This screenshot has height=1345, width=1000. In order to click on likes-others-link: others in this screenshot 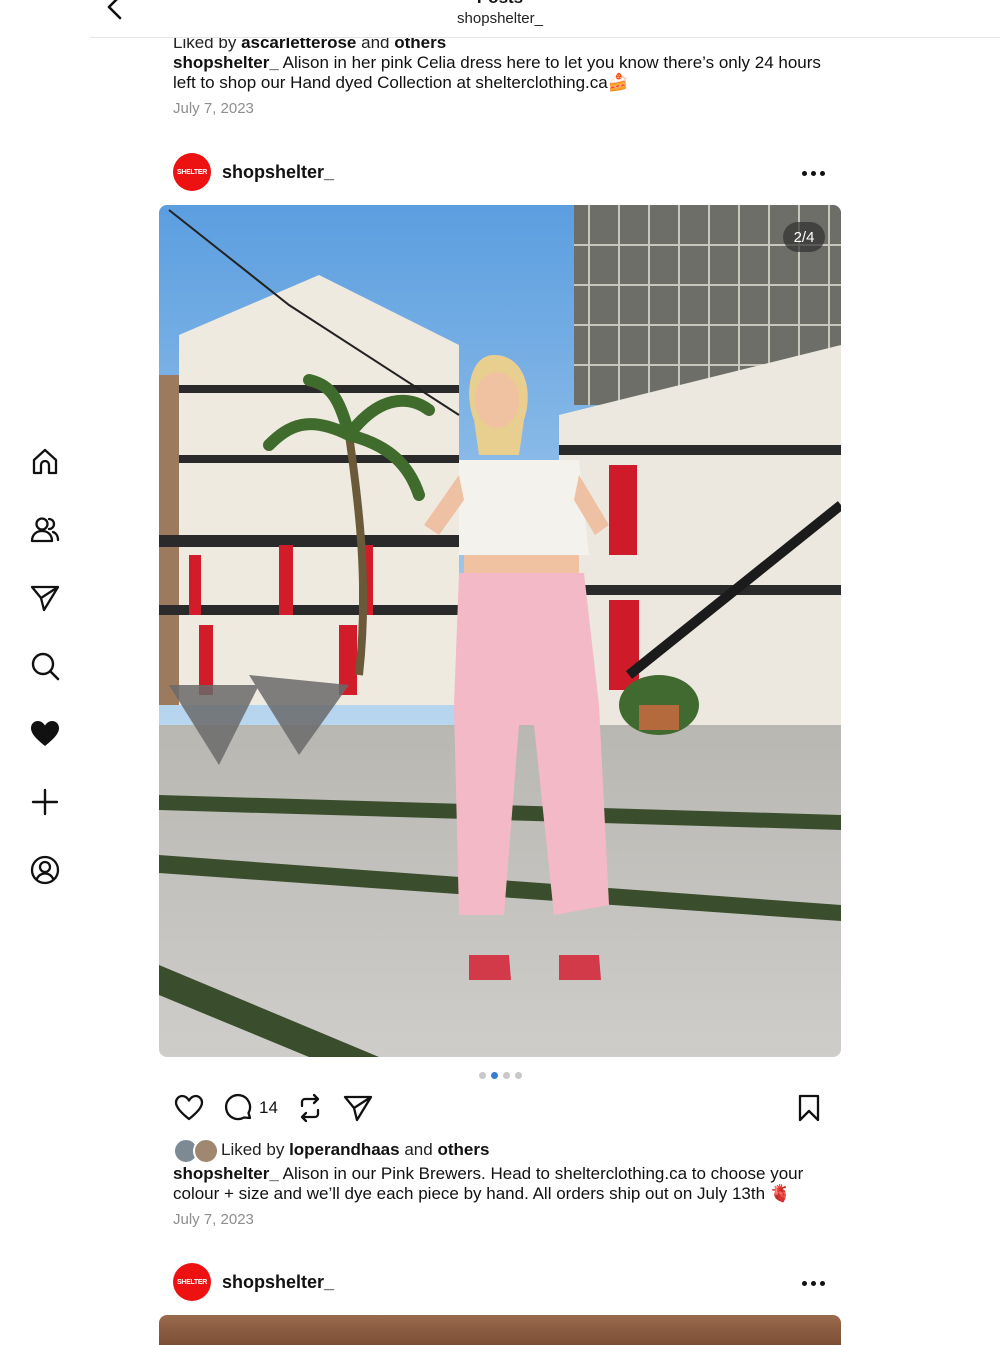, I will do `click(463, 1149)`.